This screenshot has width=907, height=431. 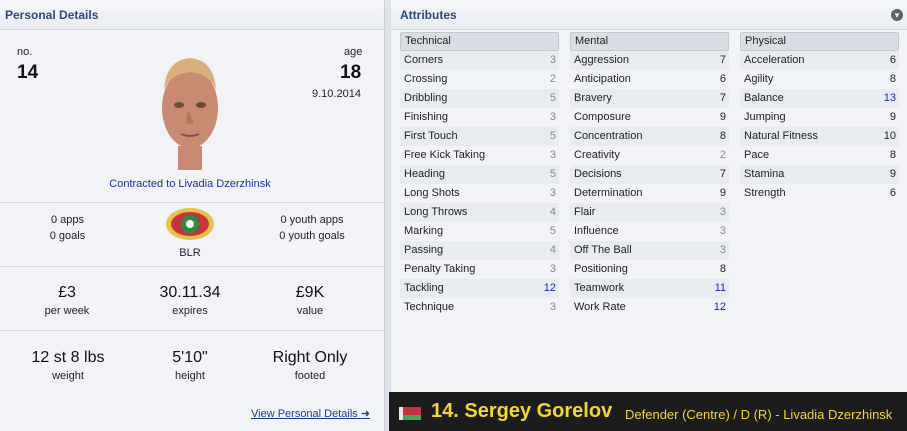 I want to click on attribute-name: Decisions, so click(x=598, y=174).